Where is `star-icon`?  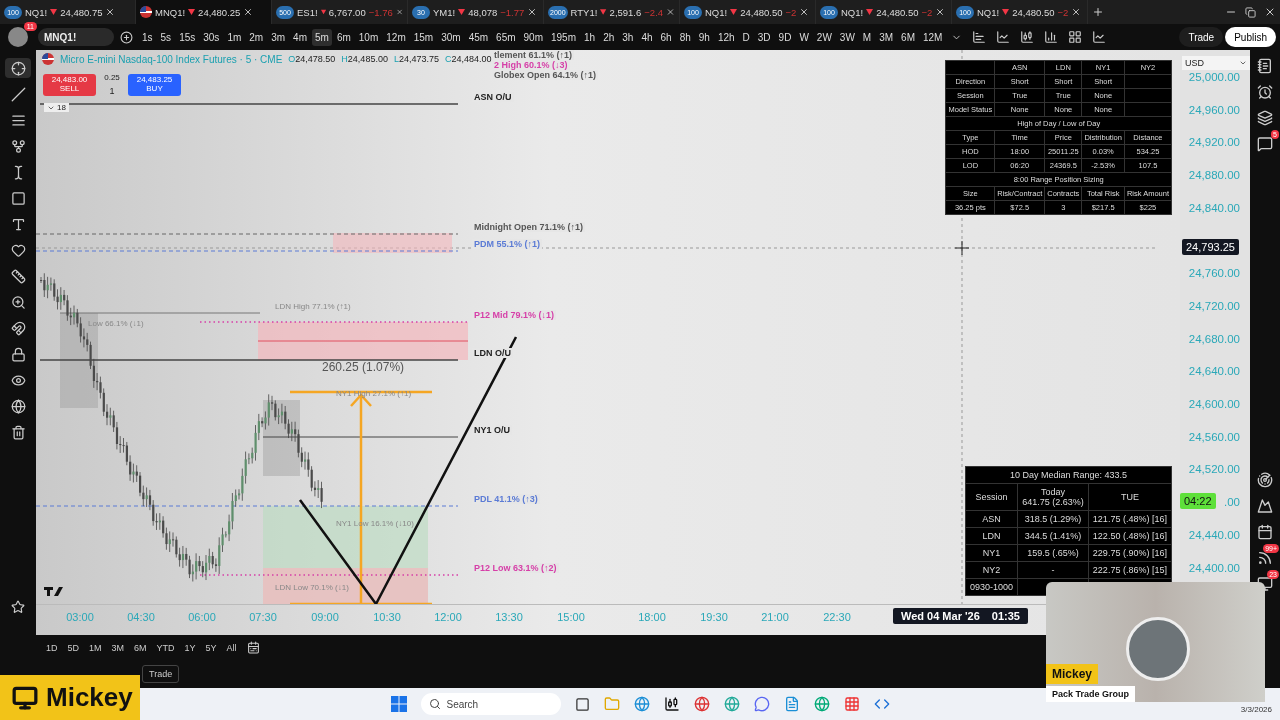
star-icon is located at coordinates (18, 607).